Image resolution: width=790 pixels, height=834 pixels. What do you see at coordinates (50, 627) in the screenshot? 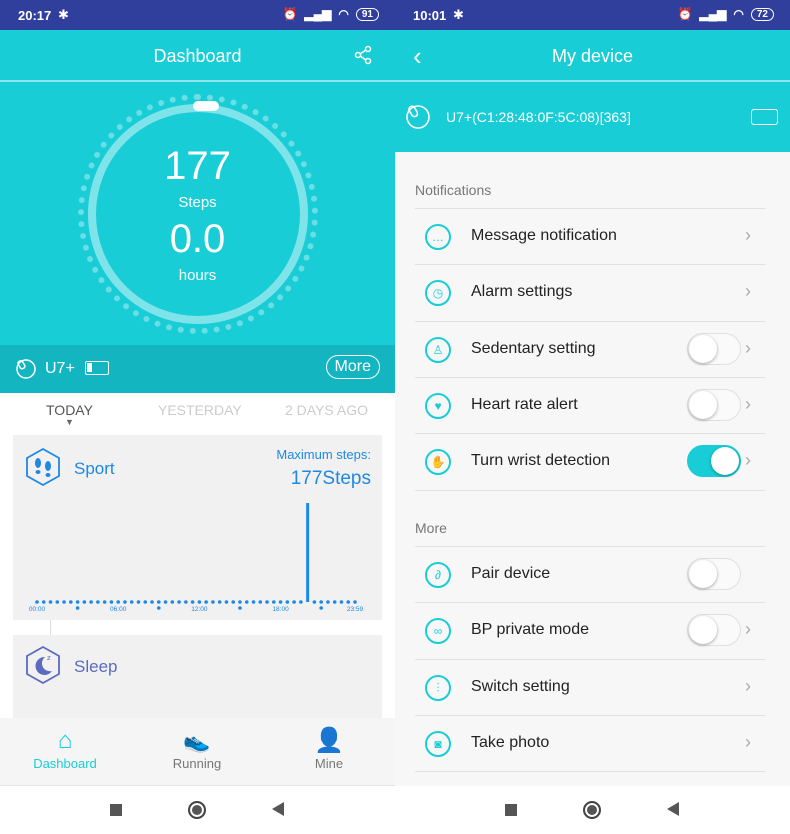
I see `timeline-connector` at bounding box center [50, 627].